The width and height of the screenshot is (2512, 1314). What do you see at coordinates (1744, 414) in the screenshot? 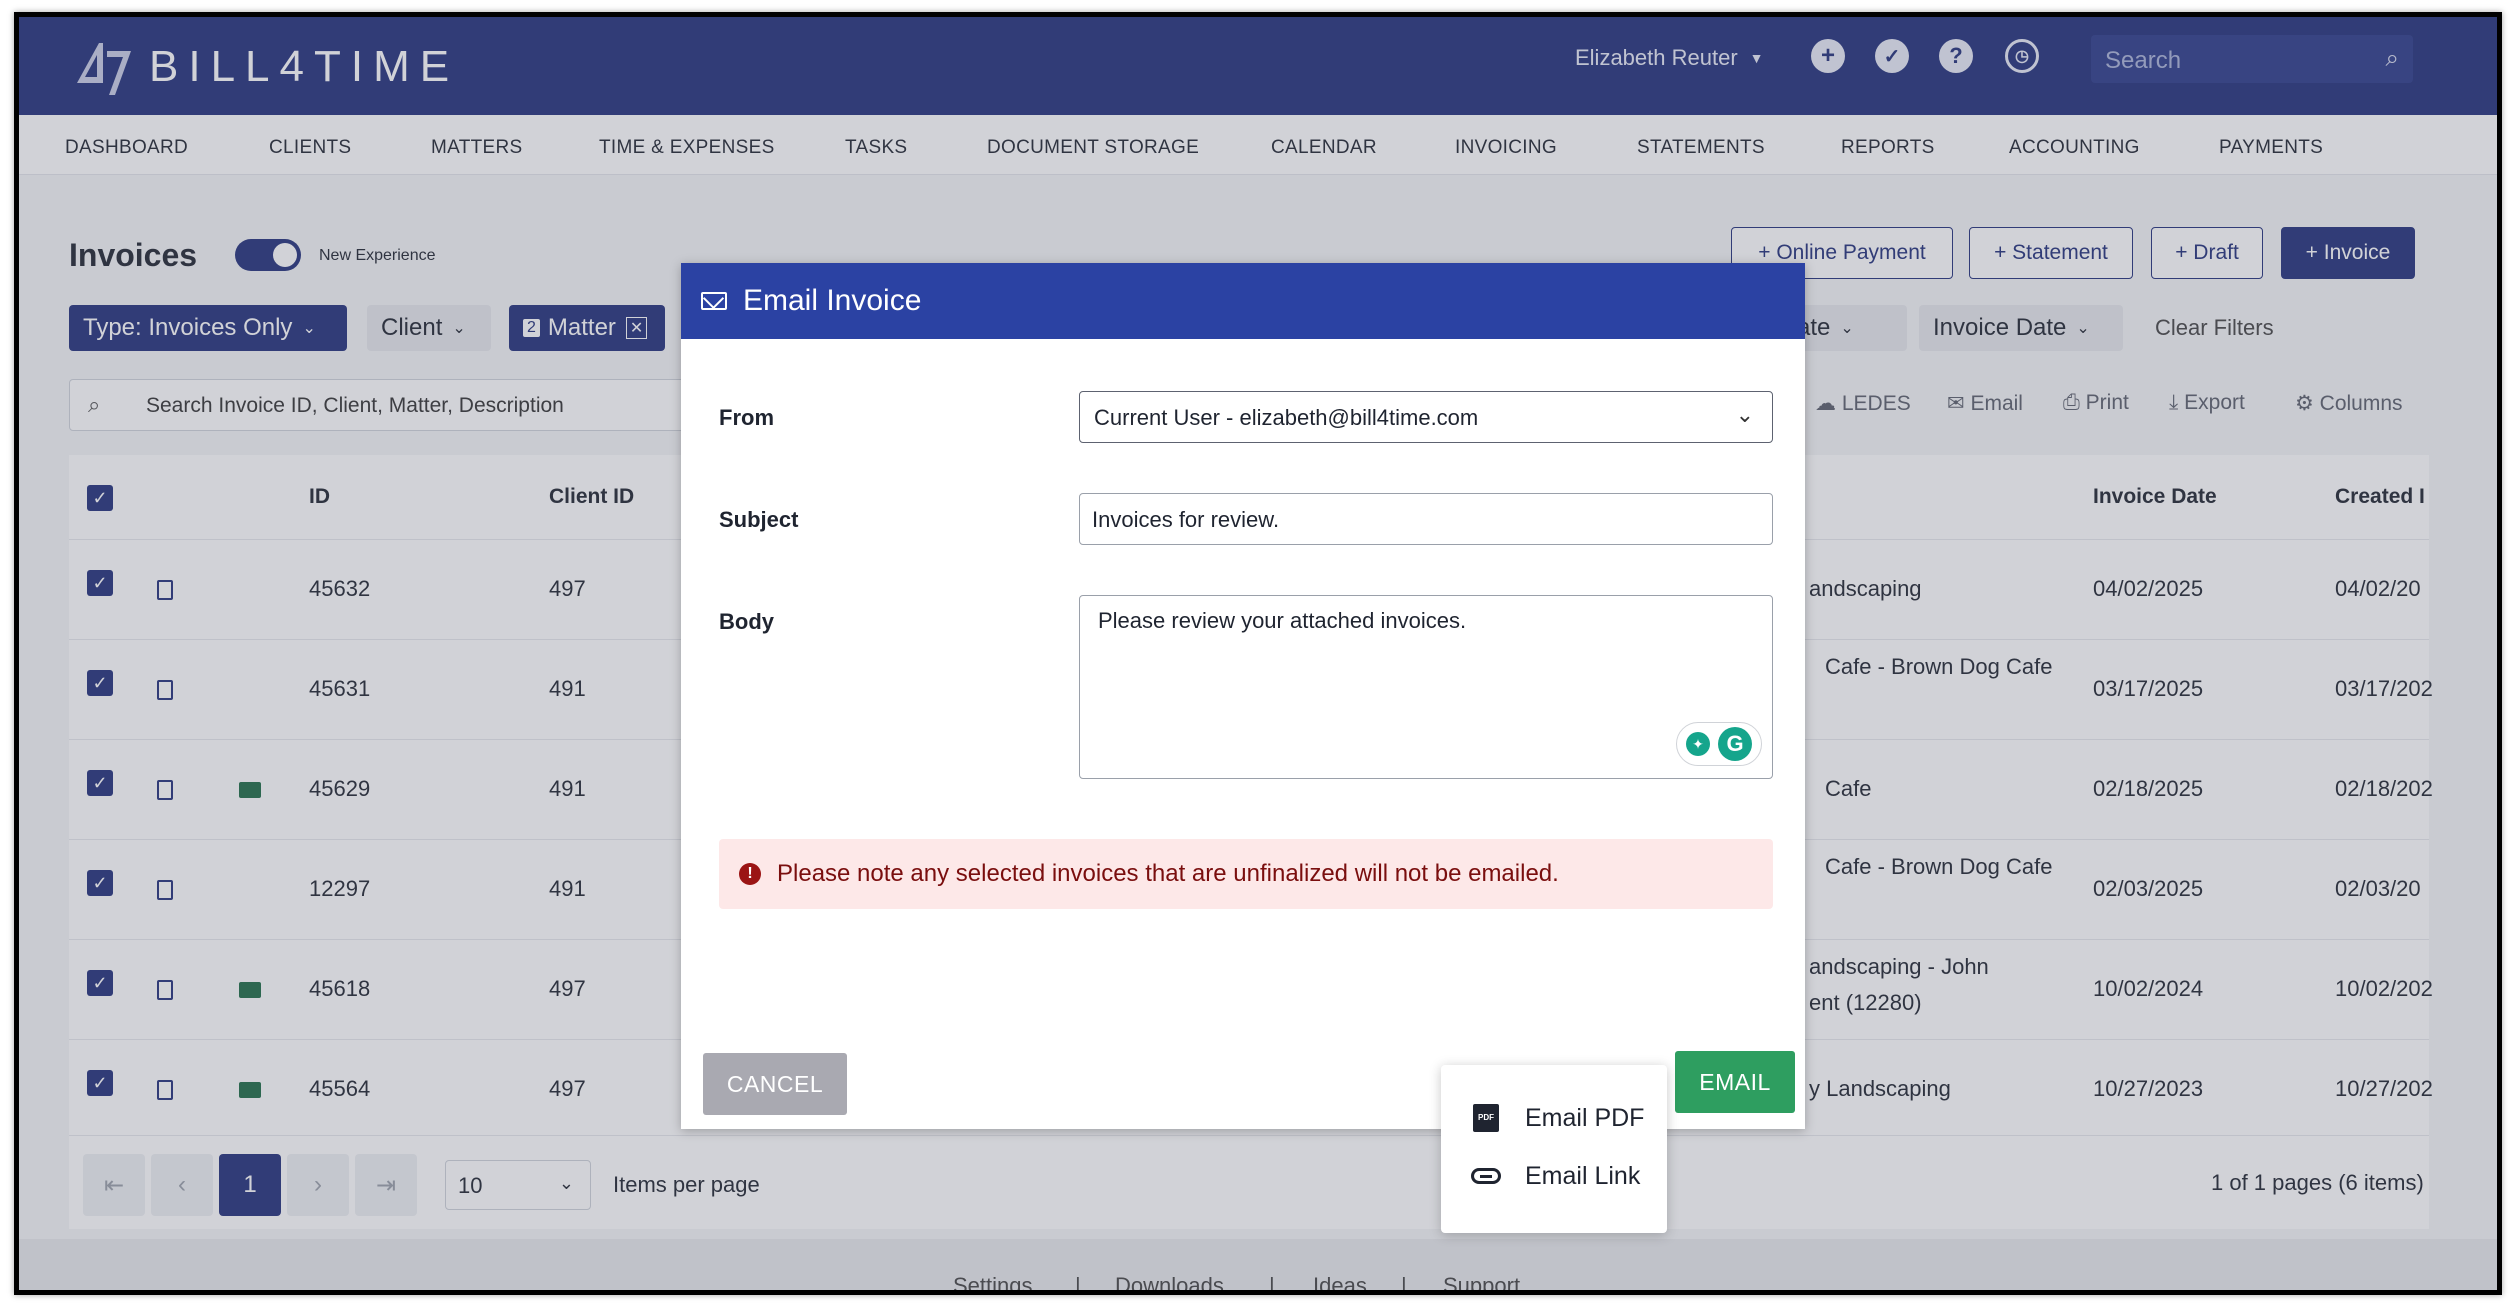
I see `chevron-down-icon: ⌄` at bounding box center [1744, 414].